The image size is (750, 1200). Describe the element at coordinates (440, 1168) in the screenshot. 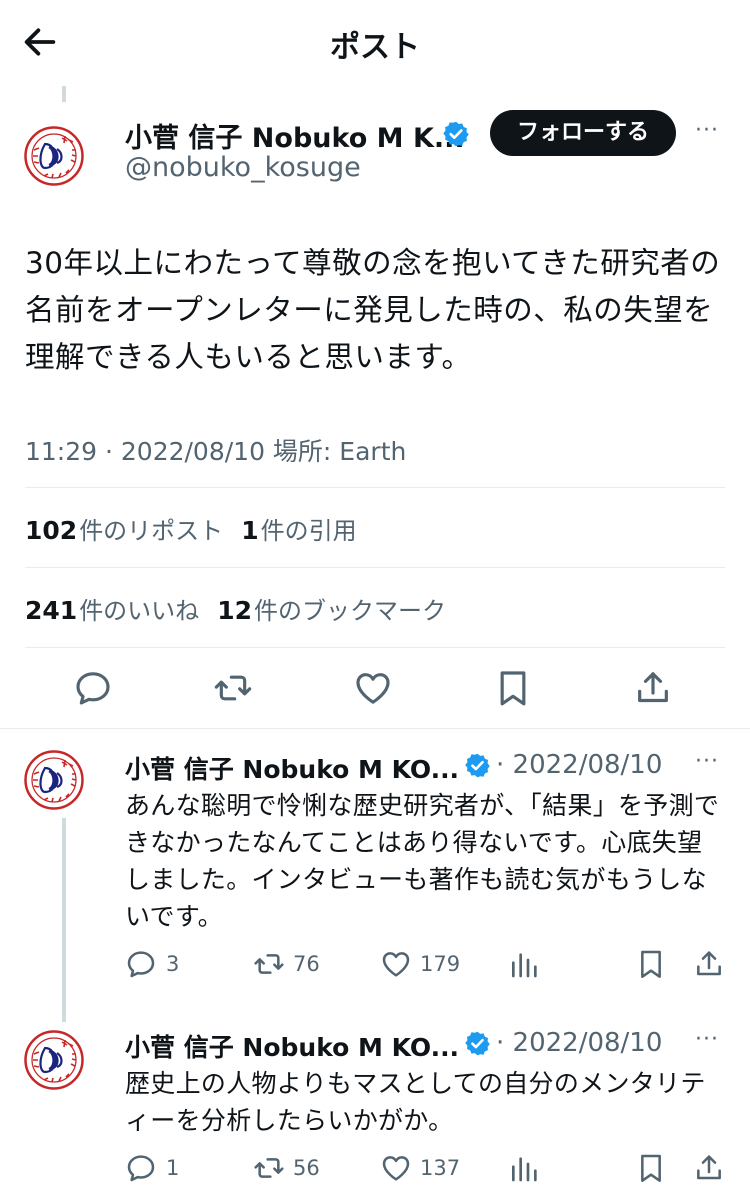

I see `like-count: 137` at that location.